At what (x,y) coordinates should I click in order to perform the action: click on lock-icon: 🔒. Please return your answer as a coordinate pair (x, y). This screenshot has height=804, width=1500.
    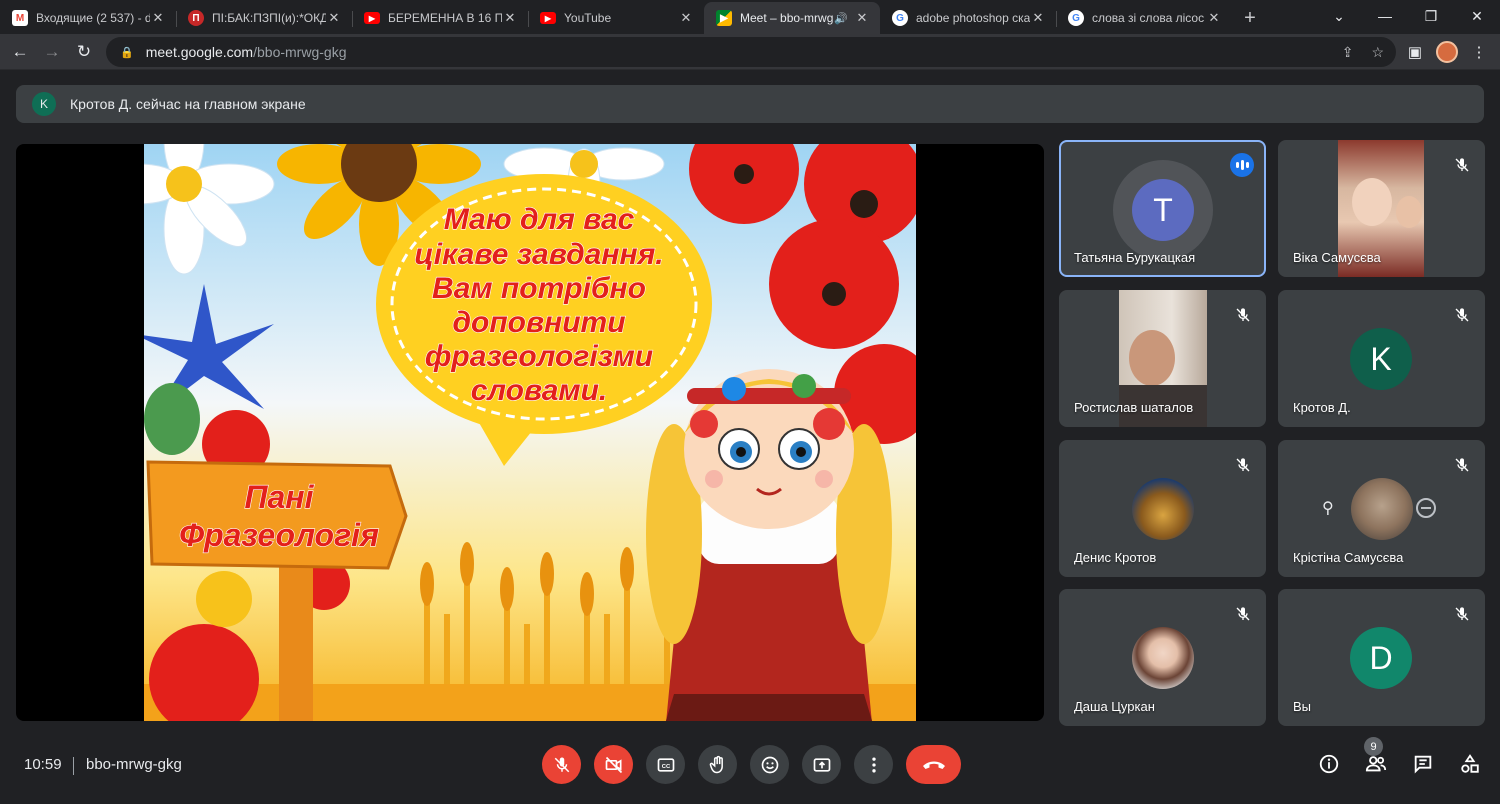
    Looking at the image, I should click on (127, 52).